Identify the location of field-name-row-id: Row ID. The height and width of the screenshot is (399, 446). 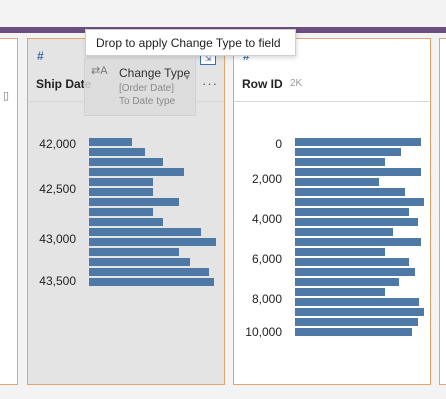
(262, 84).